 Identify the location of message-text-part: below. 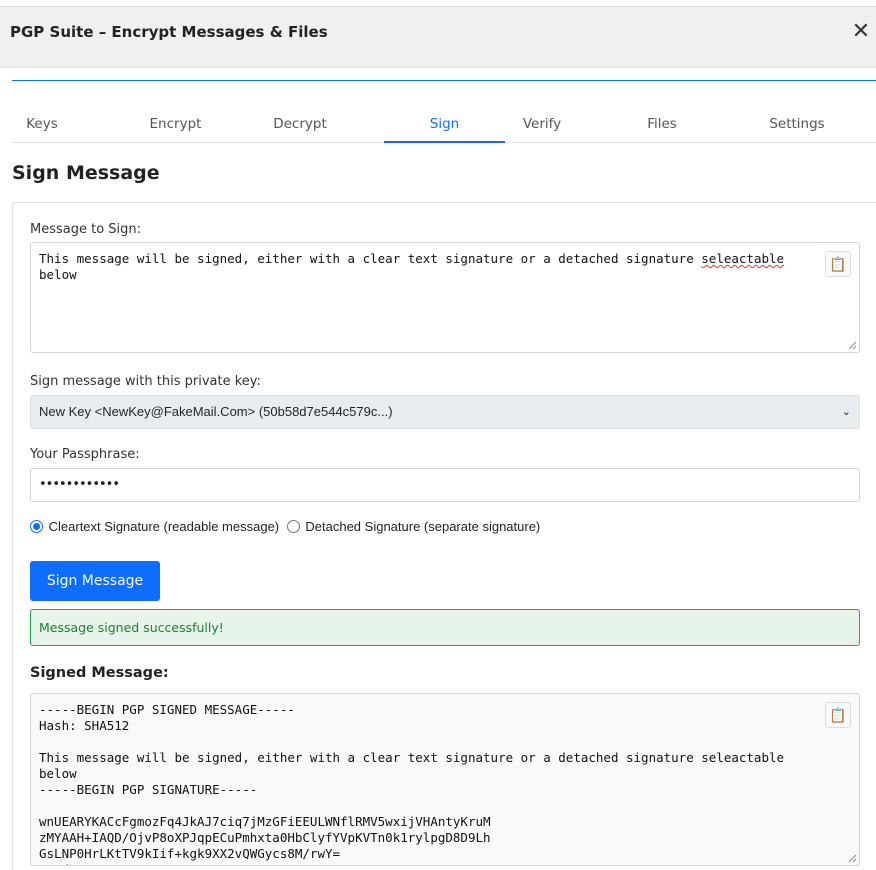
(58, 274).